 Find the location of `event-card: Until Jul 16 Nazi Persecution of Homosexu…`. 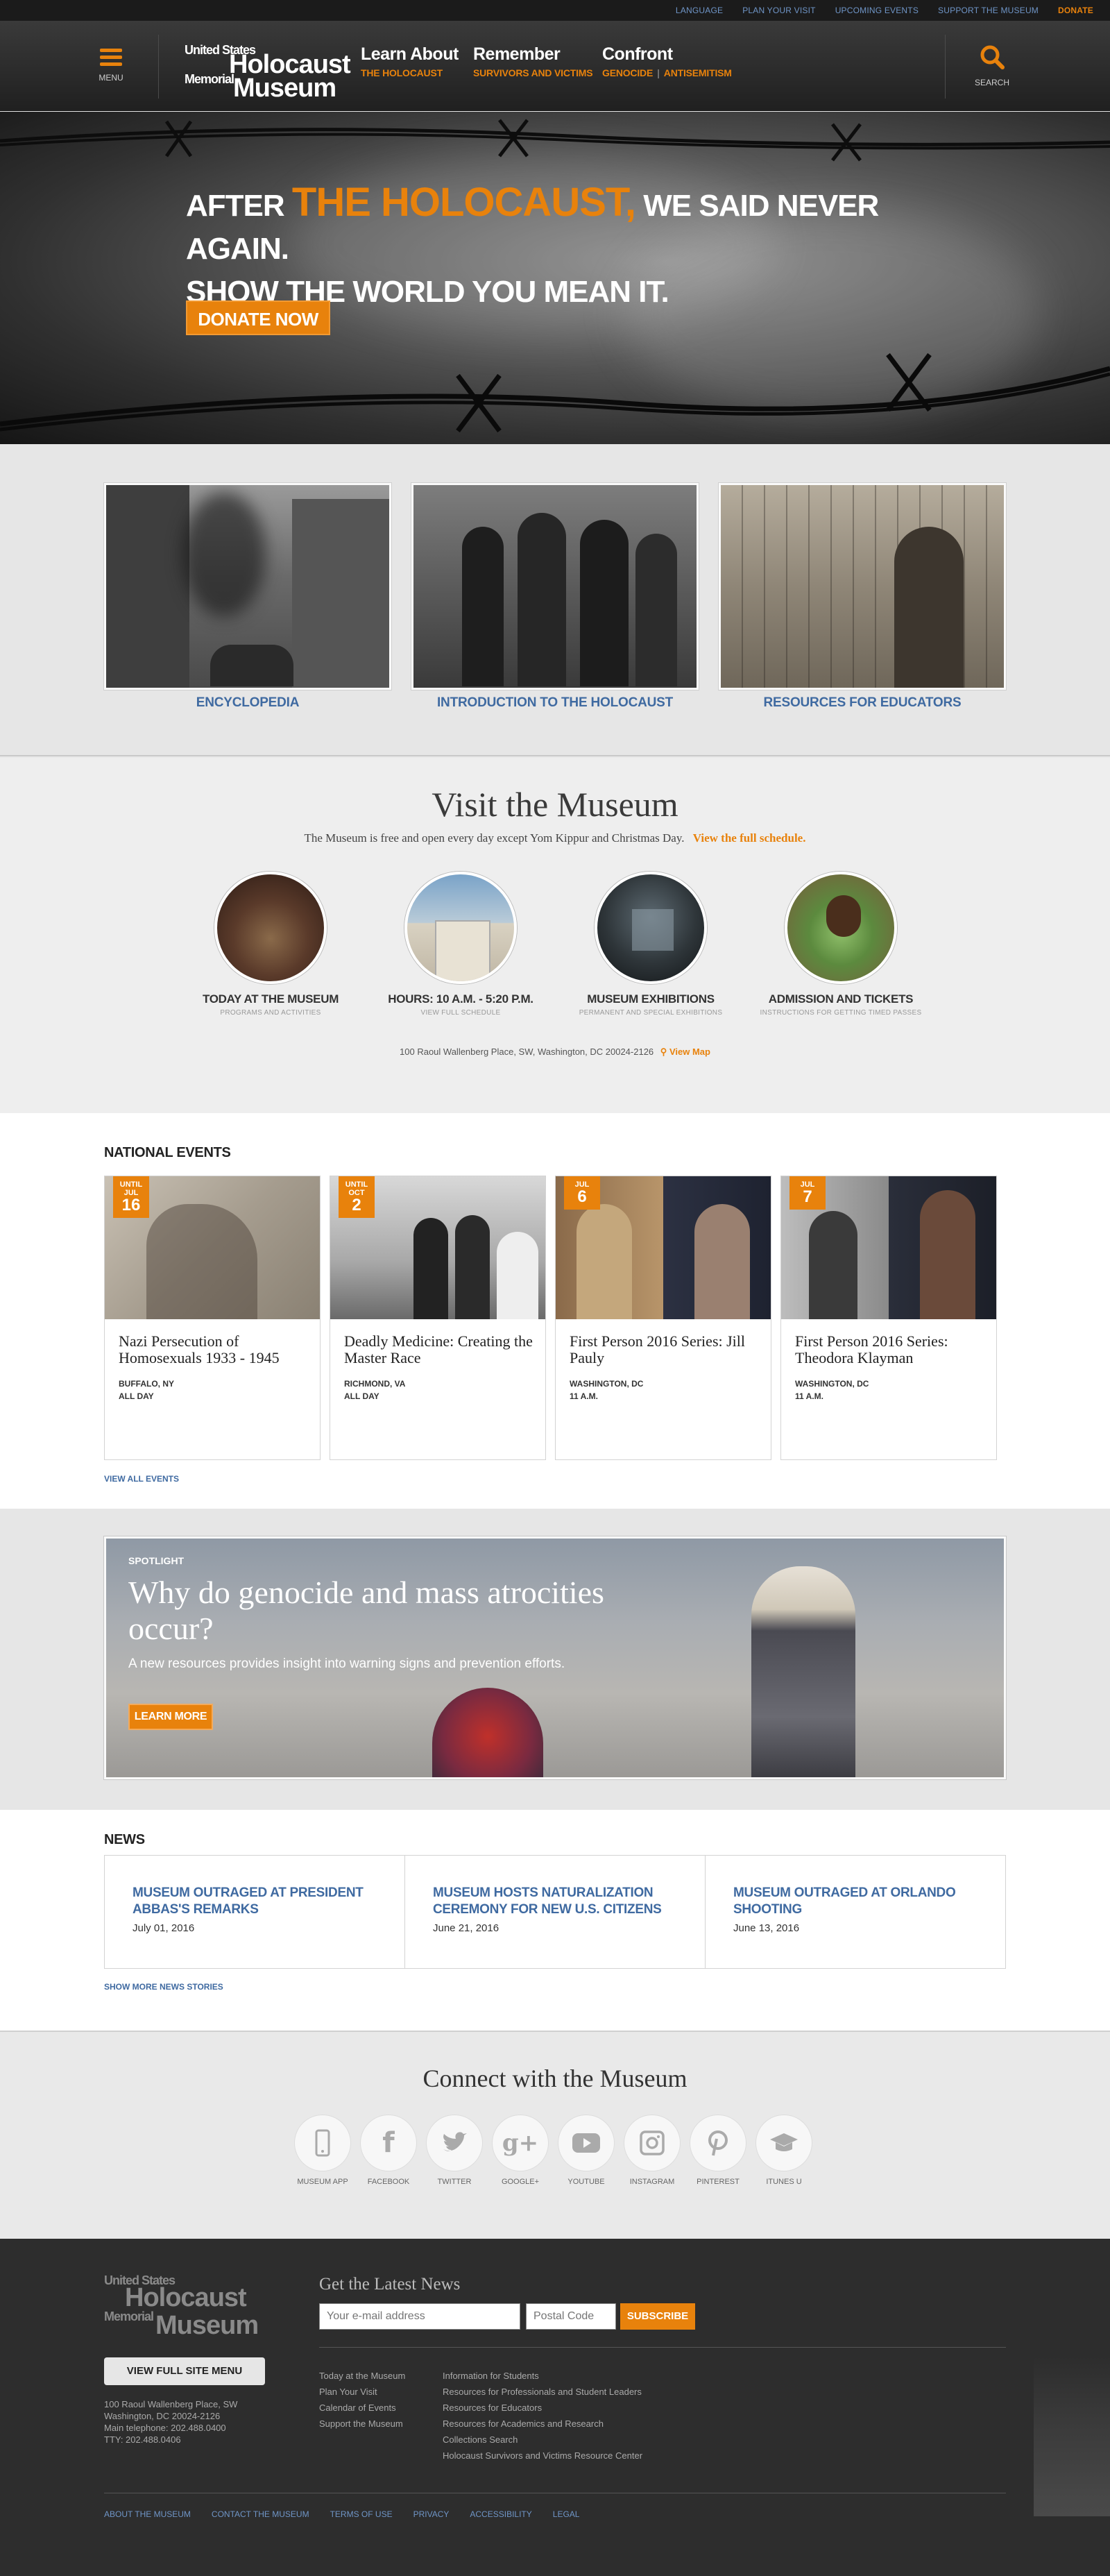

event-card: Until Jul 16 Nazi Persecution of Homosexu… is located at coordinates (212, 1318).